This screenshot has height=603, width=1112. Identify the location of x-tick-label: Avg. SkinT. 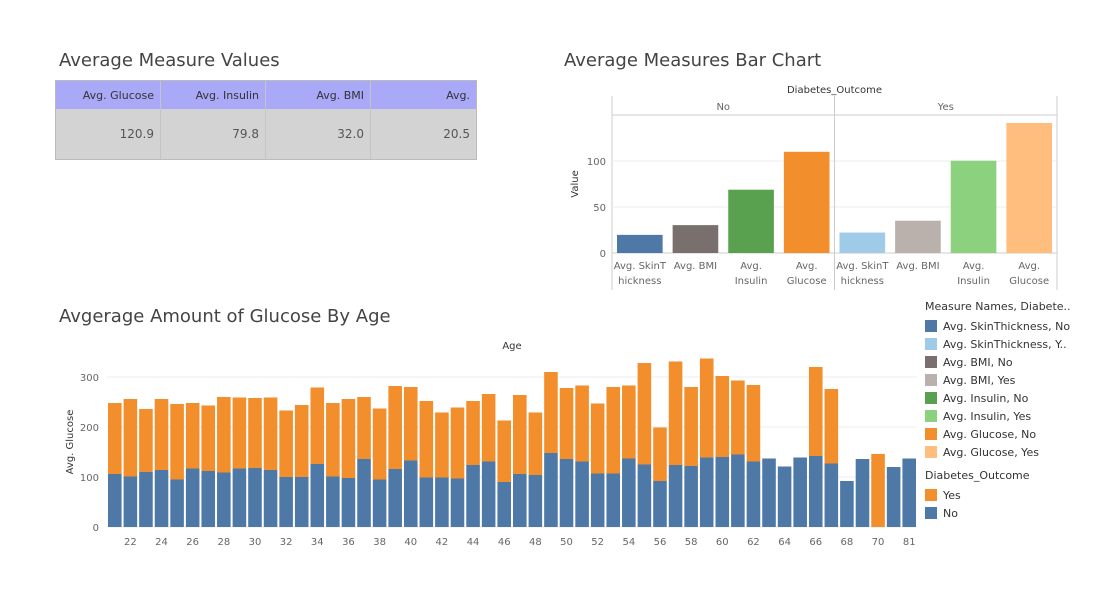
(640, 266).